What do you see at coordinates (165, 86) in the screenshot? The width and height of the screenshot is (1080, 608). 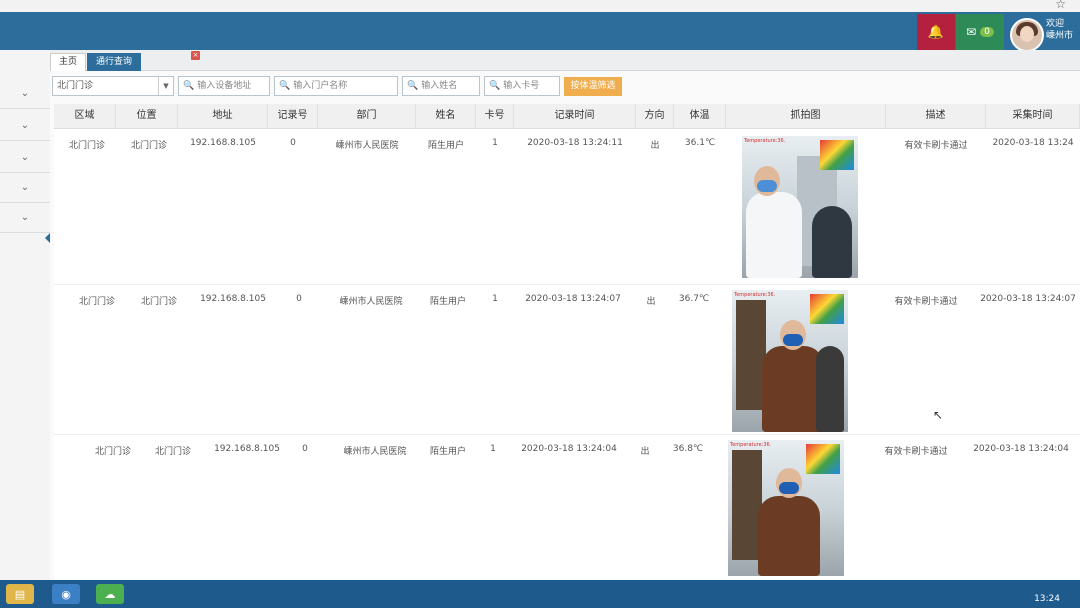 I see `chevron-down-icon: ▼` at bounding box center [165, 86].